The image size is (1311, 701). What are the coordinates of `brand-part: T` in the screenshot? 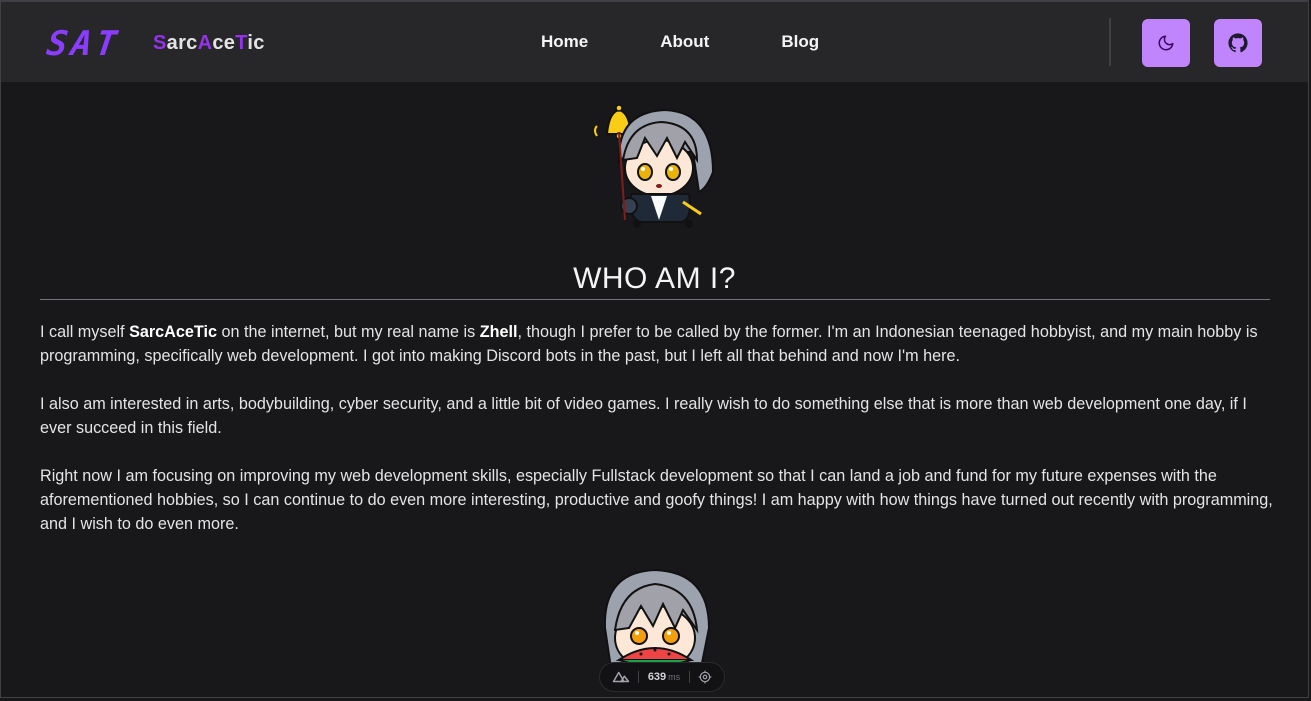 It's located at (241, 43).